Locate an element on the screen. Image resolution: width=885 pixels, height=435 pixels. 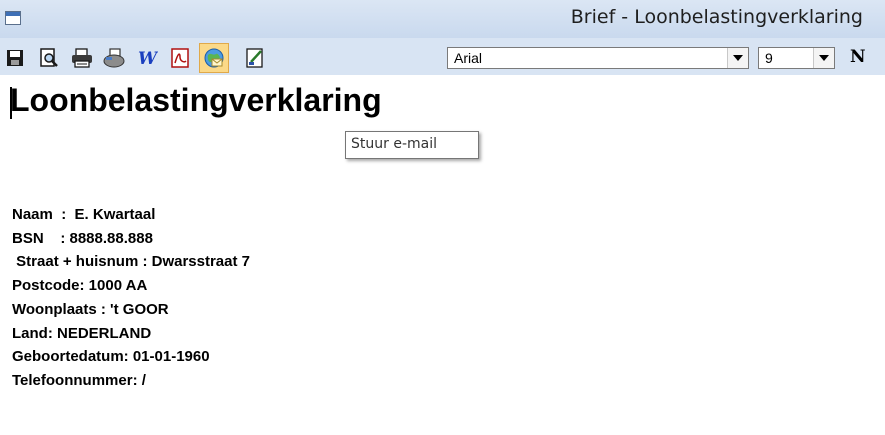
printer-icon is located at coordinates (82, 58).